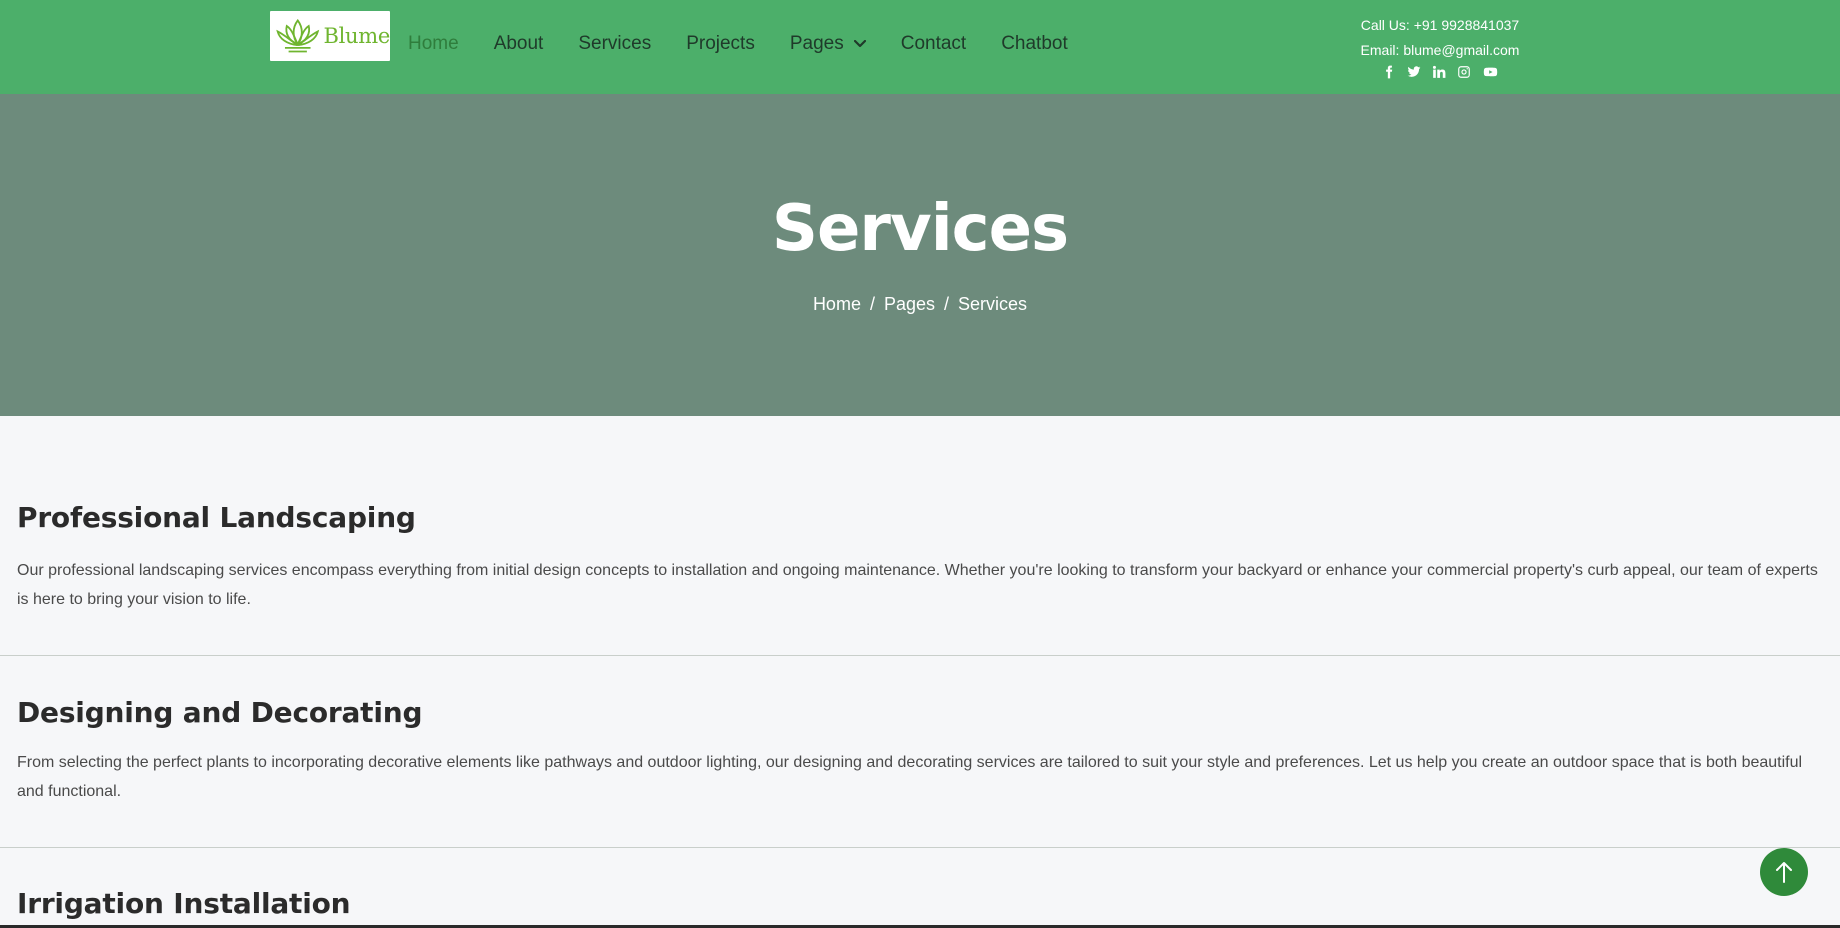 The width and height of the screenshot is (1840, 928). Describe the element at coordinates (920, 888) in the screenshot. I see `service-section: Irrigation Installation` at that location.